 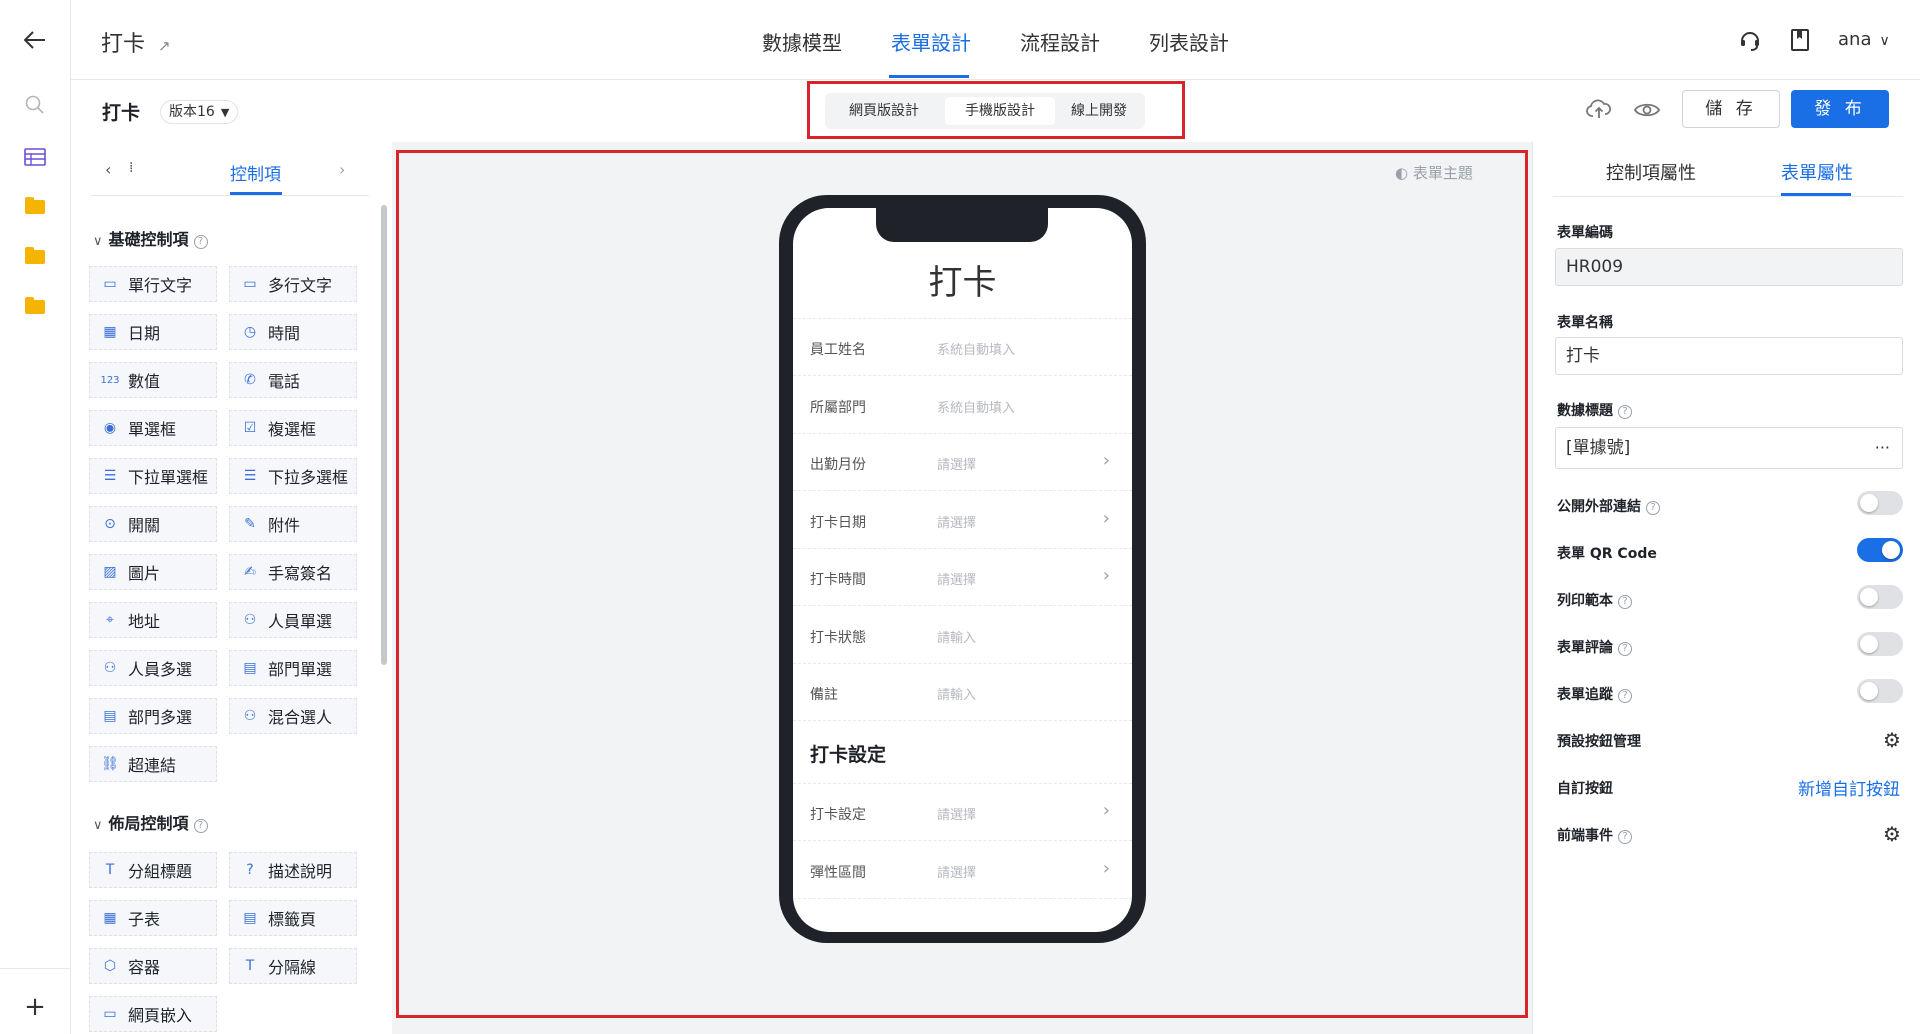 What do you see at coordinates (153, 332) in the screenshot?
I see `control-item: ▦ 日期` at bounding box center [153, 332].